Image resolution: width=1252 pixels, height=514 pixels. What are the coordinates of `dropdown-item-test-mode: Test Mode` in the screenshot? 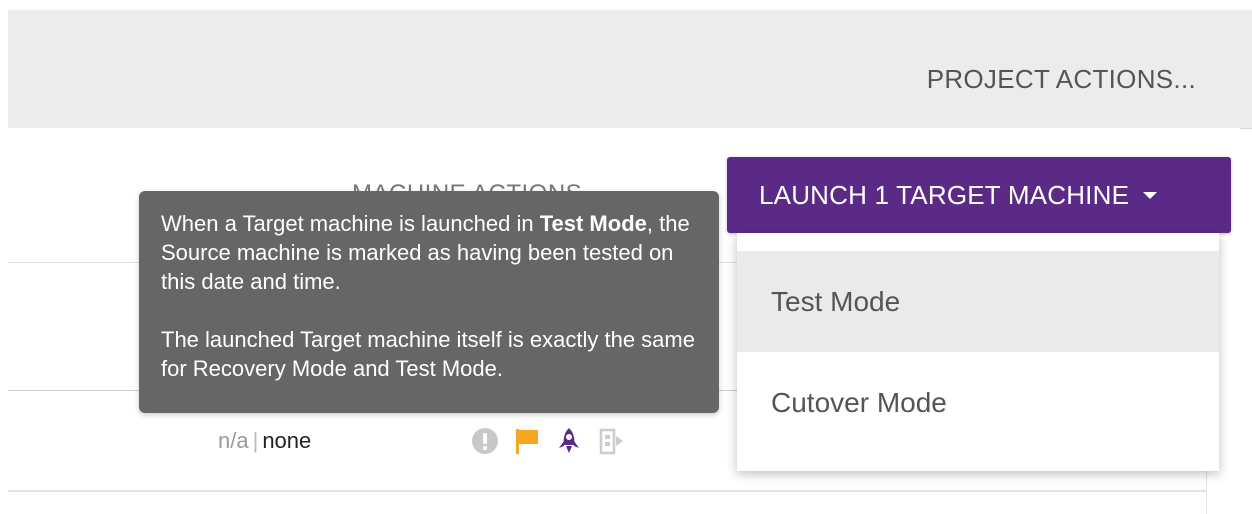 It's located at (978, 301).